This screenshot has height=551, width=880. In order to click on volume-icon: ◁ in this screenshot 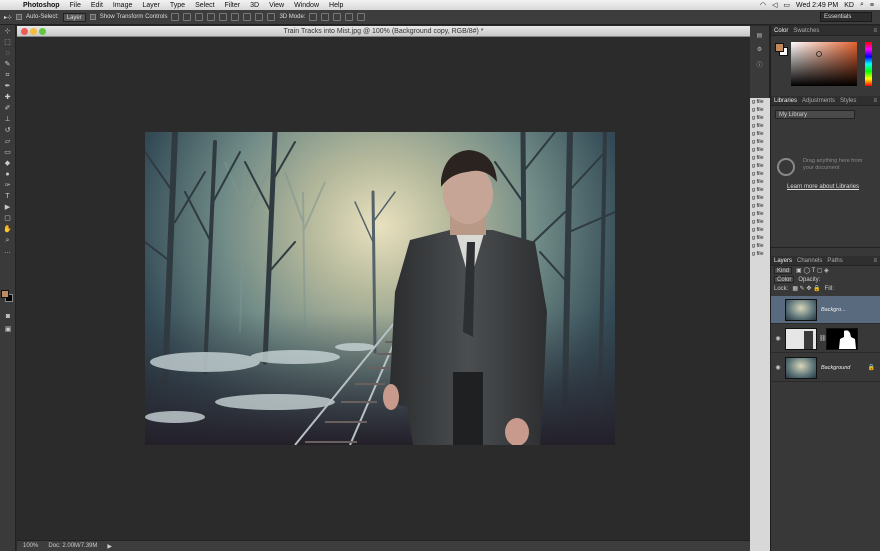, I will do `click(774, 5)`.